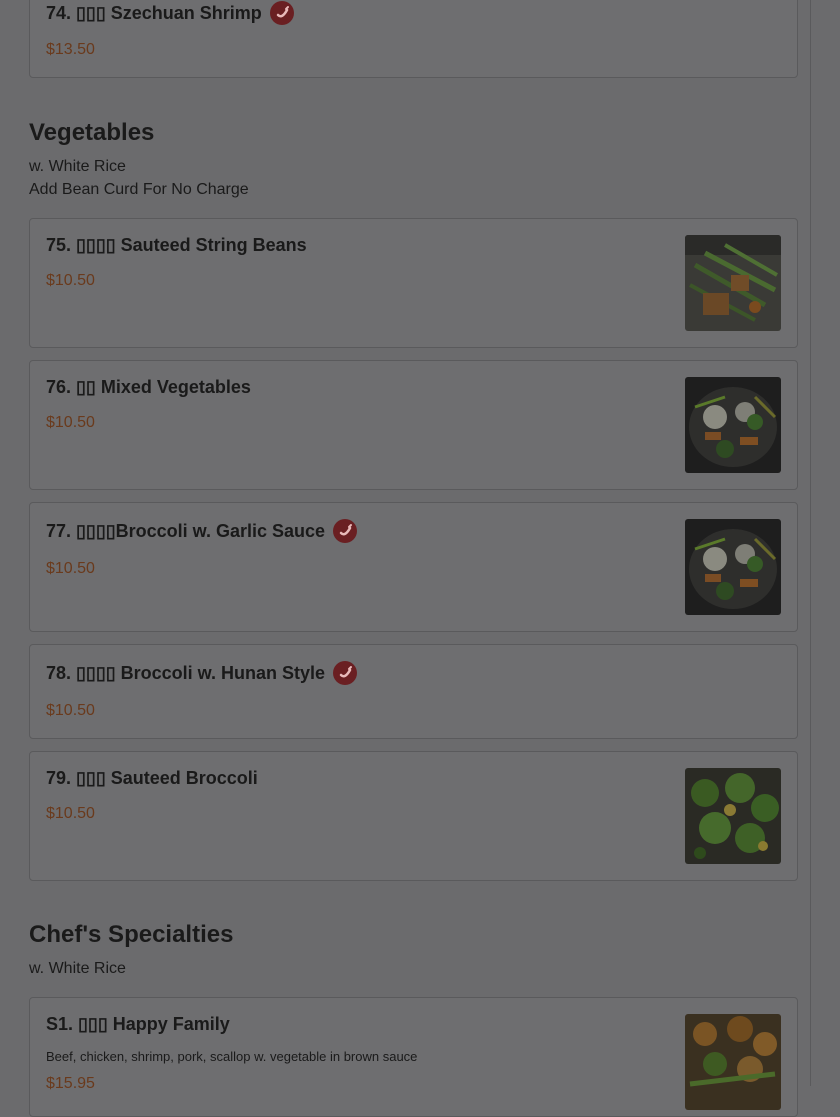 This screenshot has width=840, height=1117. I want to click on menu-item-card: 78. ▯▯▯▯ Broccoli w. Hunan Style $10.50, so click(413, 691).